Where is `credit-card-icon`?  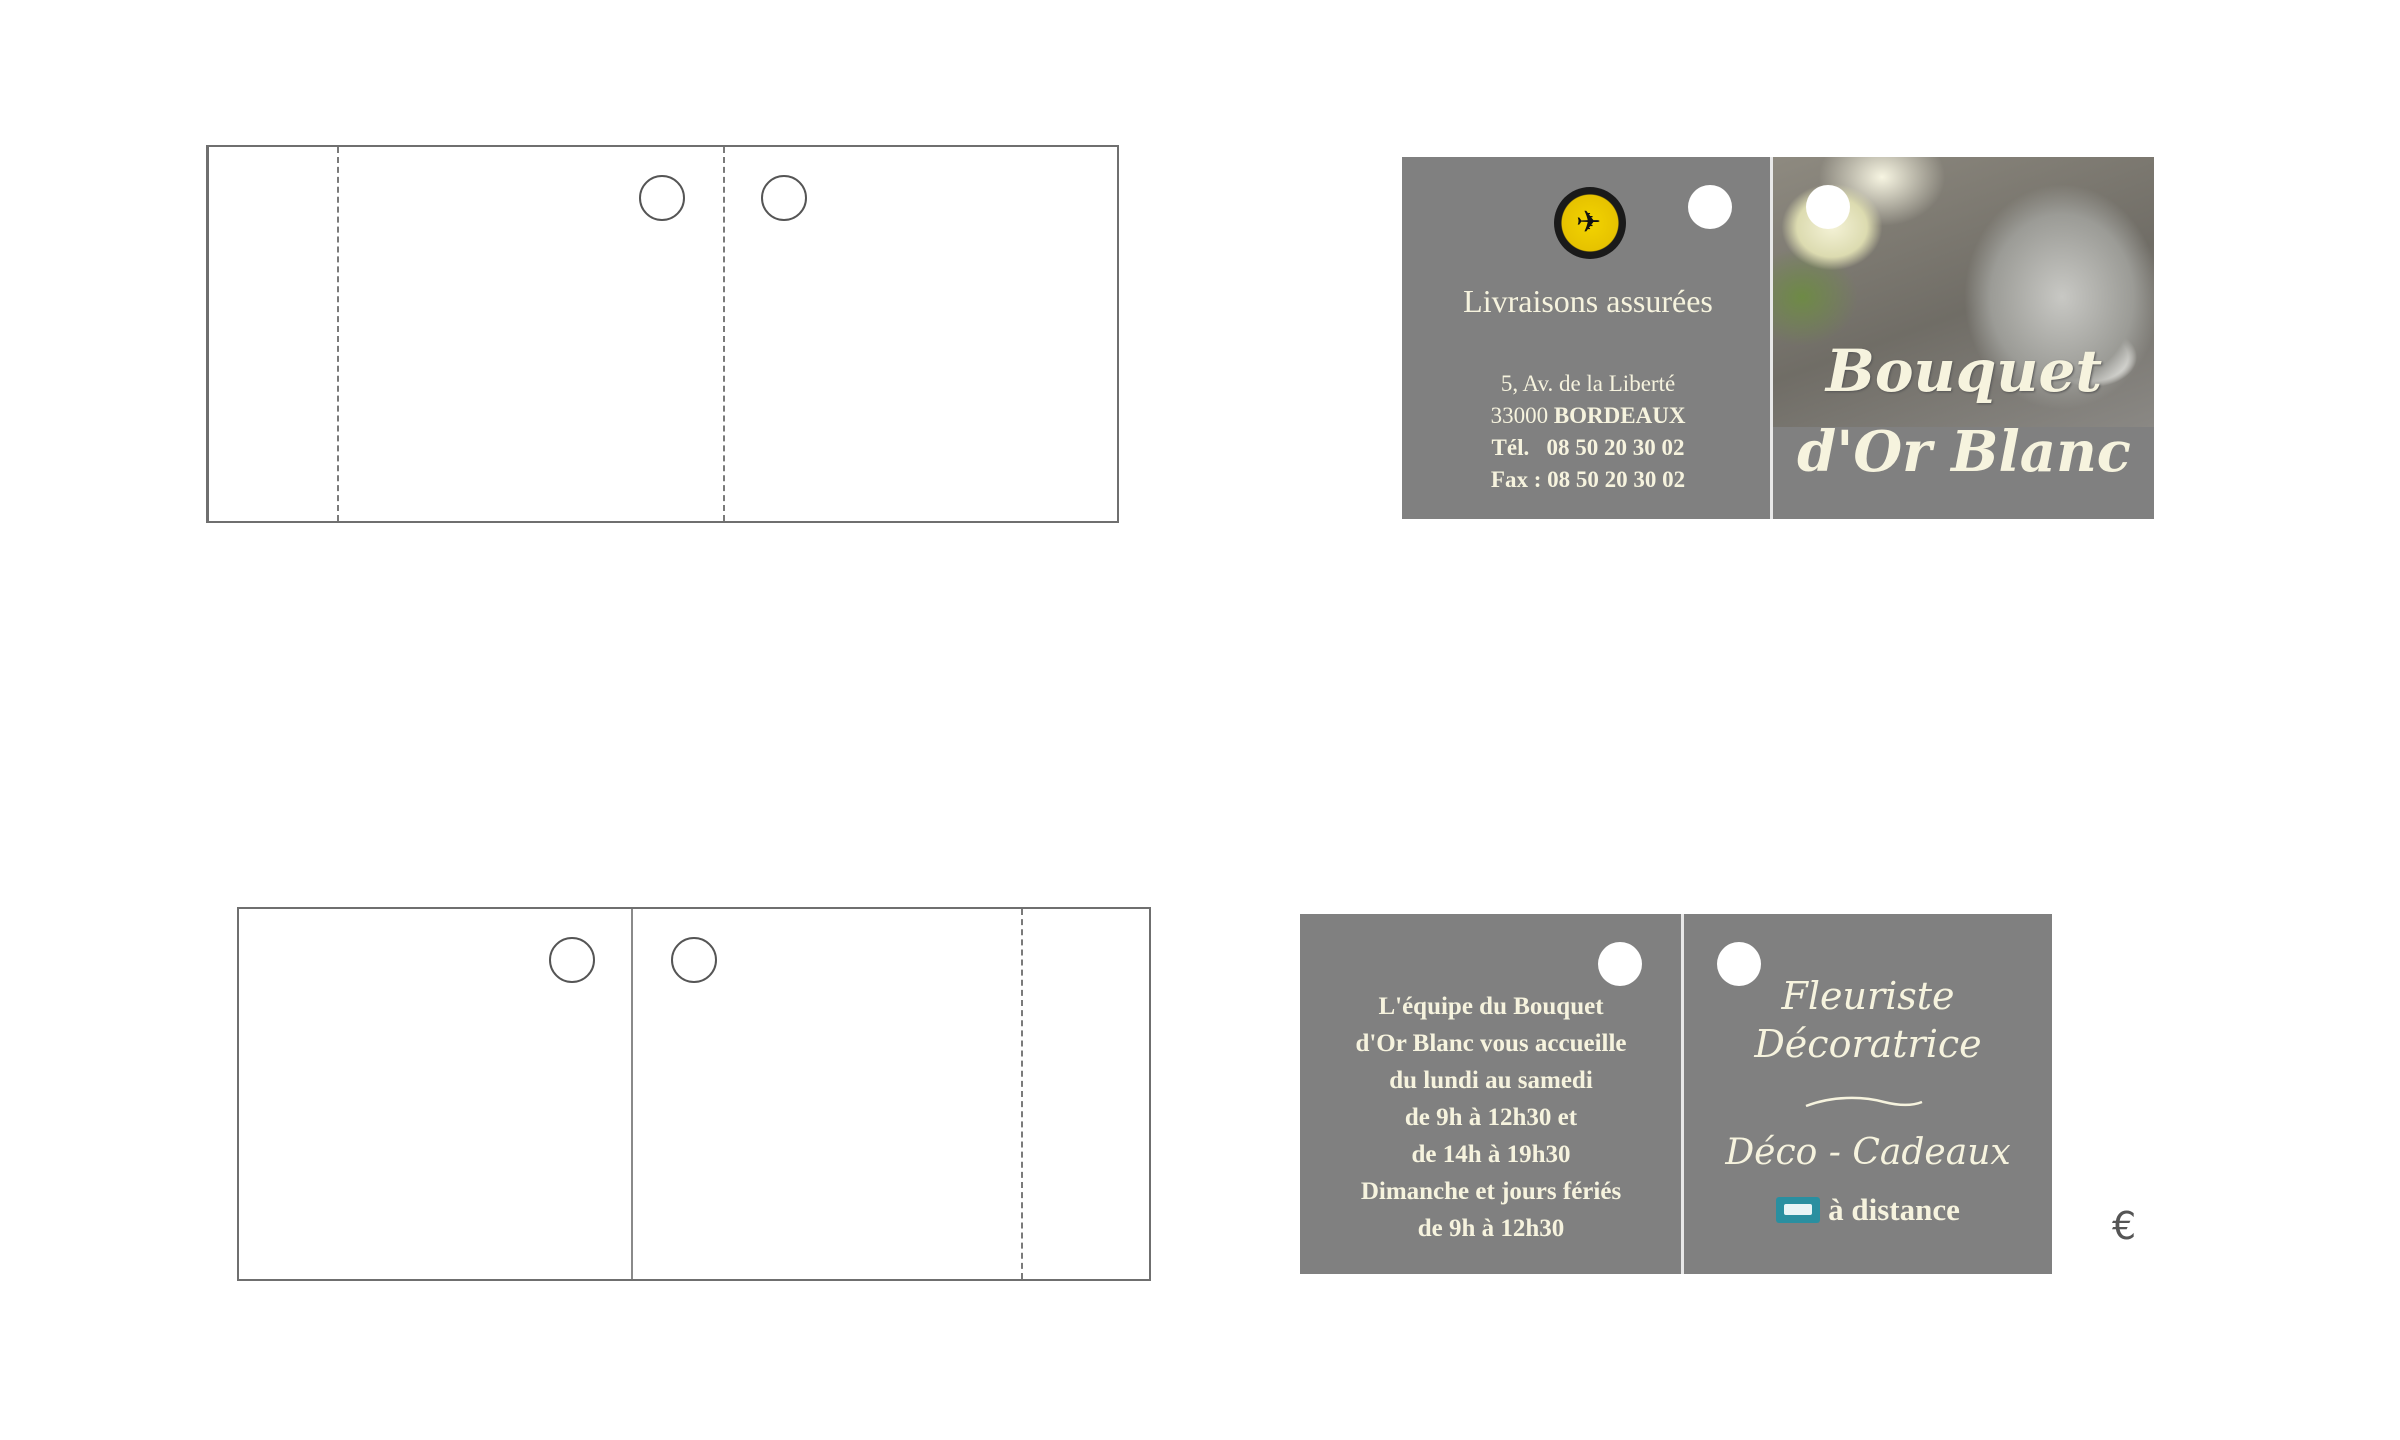 credit-card-icon is located at coordinates (1798, 1210).